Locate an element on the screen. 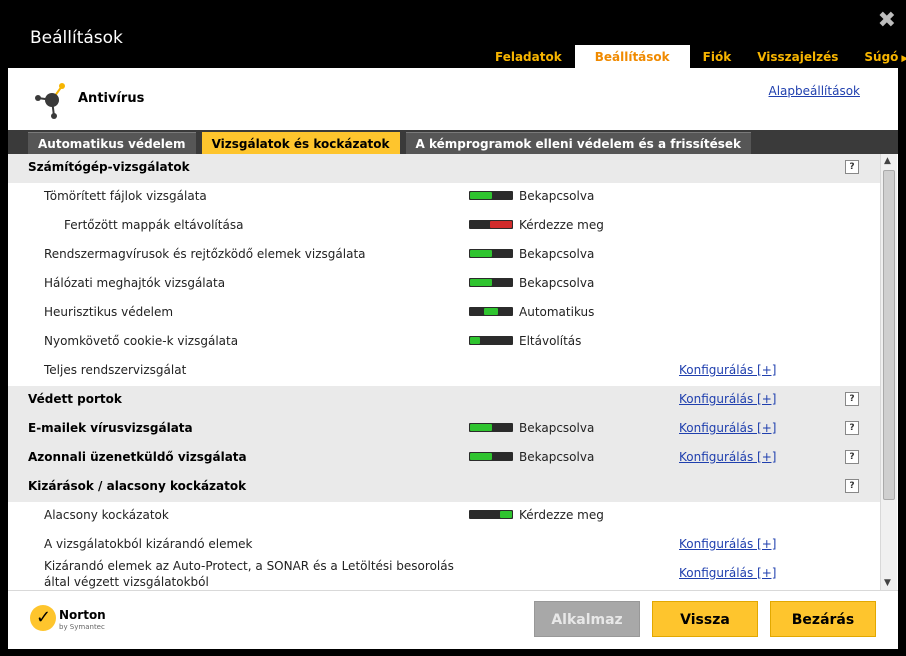 This screenshot has height=656, width=906. close-button: Bezárás is located at coordinates (823, 619).